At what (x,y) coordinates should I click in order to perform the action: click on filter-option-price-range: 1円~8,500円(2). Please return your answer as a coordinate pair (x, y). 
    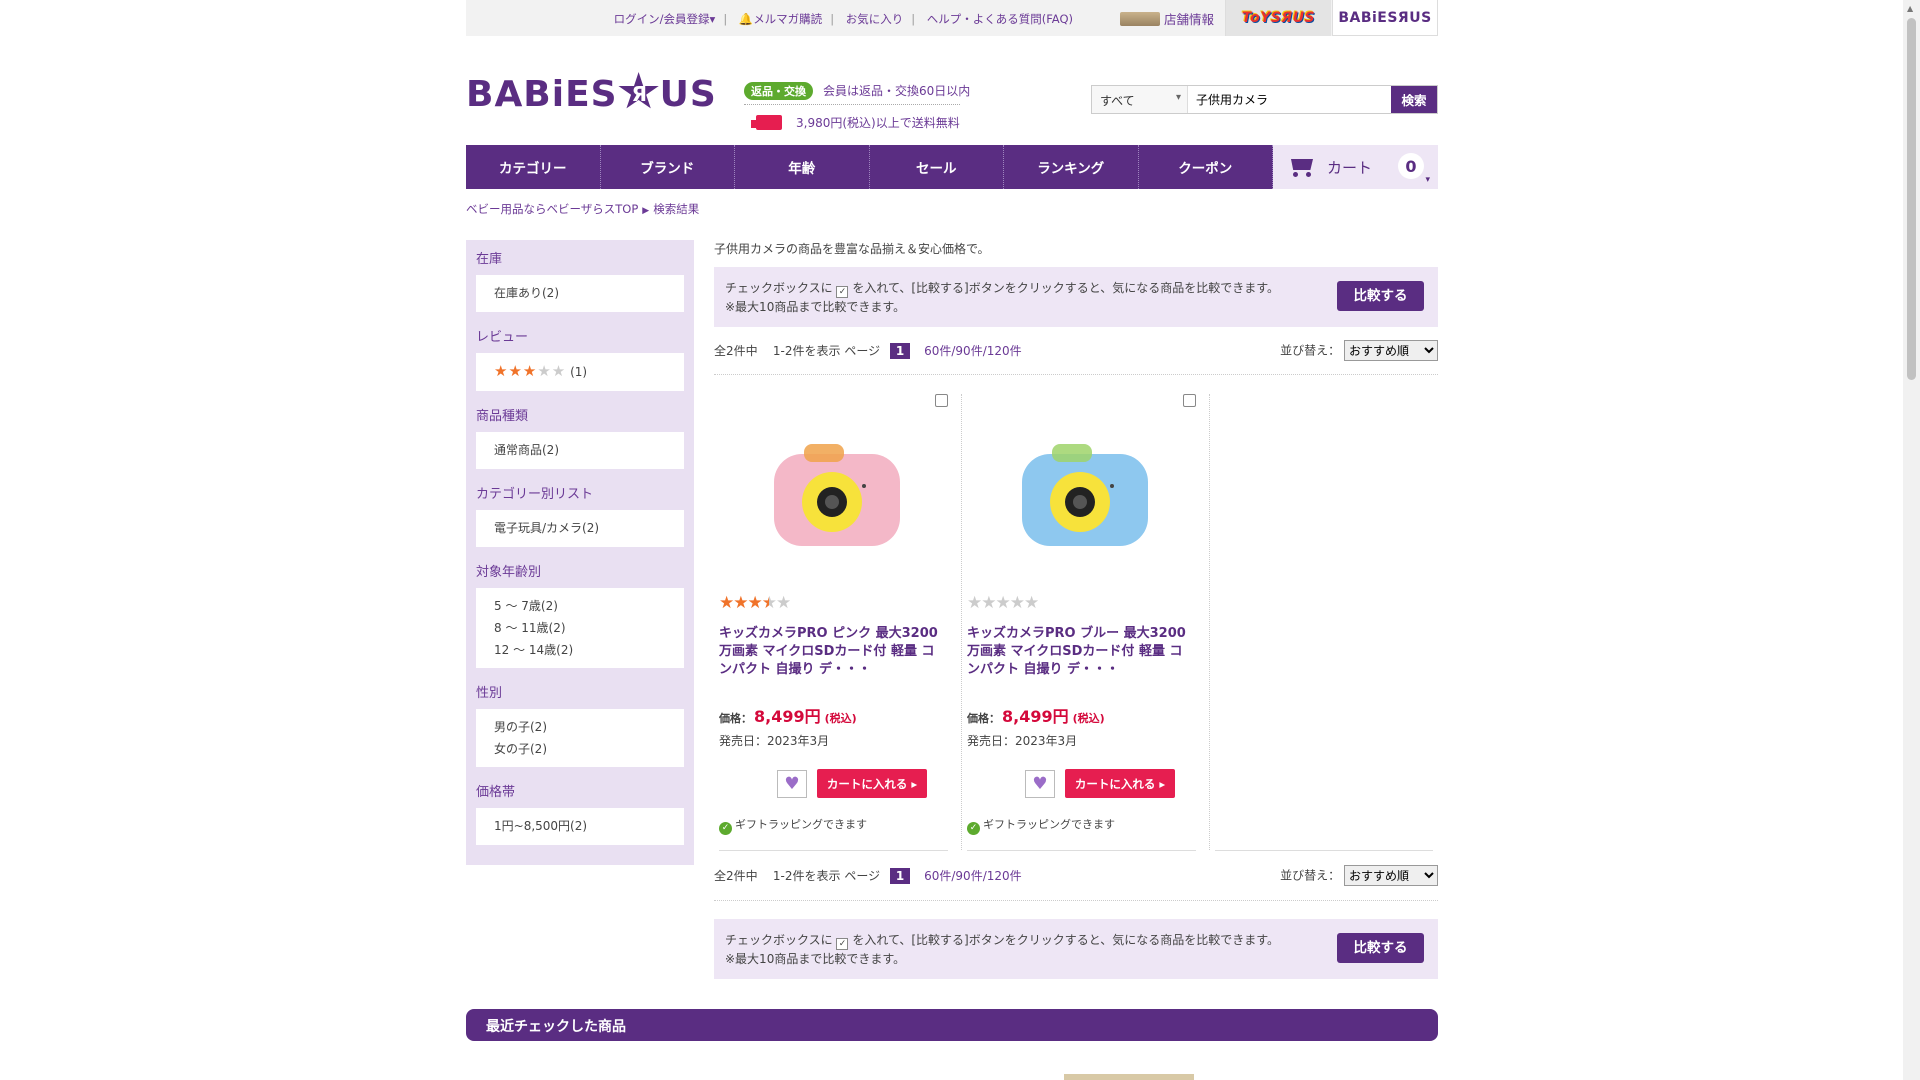
    Looking at the image, I should click on (580, 826).